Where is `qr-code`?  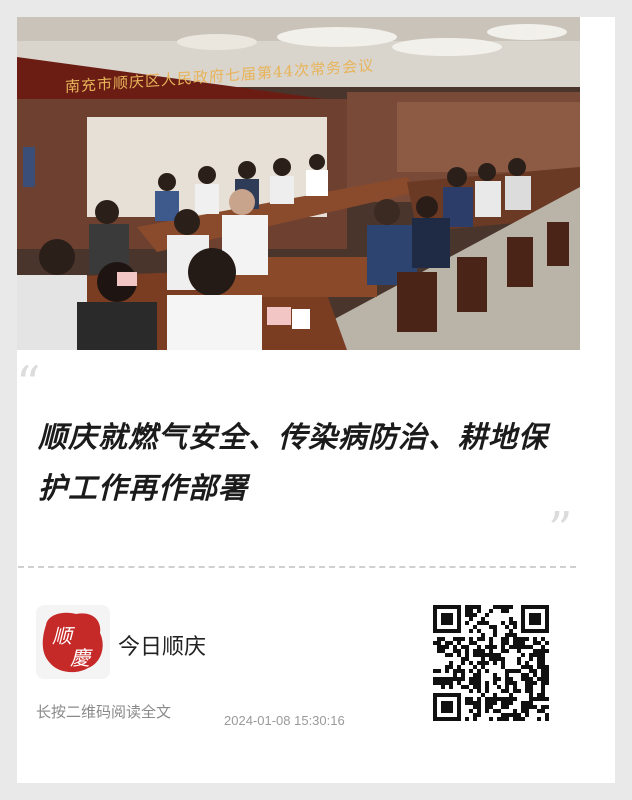 qr-code is located at coordinates (491, 663).